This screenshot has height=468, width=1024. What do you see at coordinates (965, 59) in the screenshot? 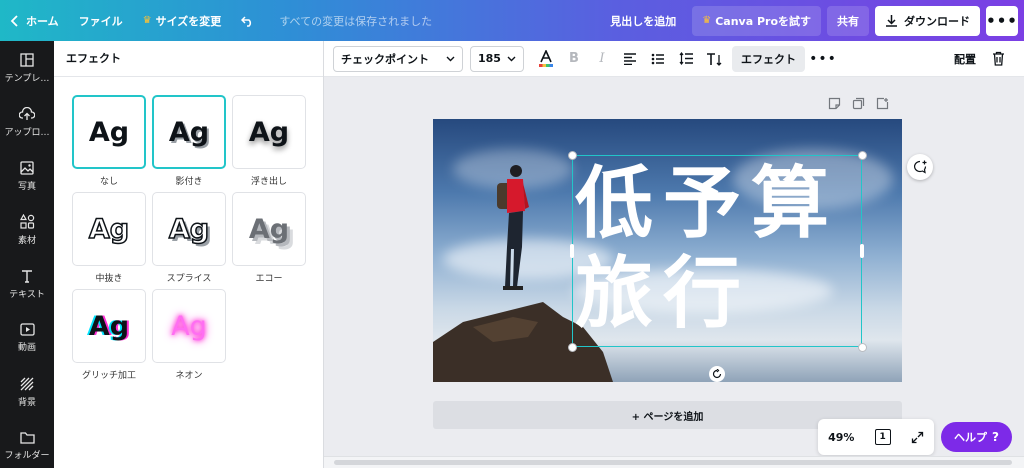
I see `arrange-button: 配置` at bounding box center [965, 59].